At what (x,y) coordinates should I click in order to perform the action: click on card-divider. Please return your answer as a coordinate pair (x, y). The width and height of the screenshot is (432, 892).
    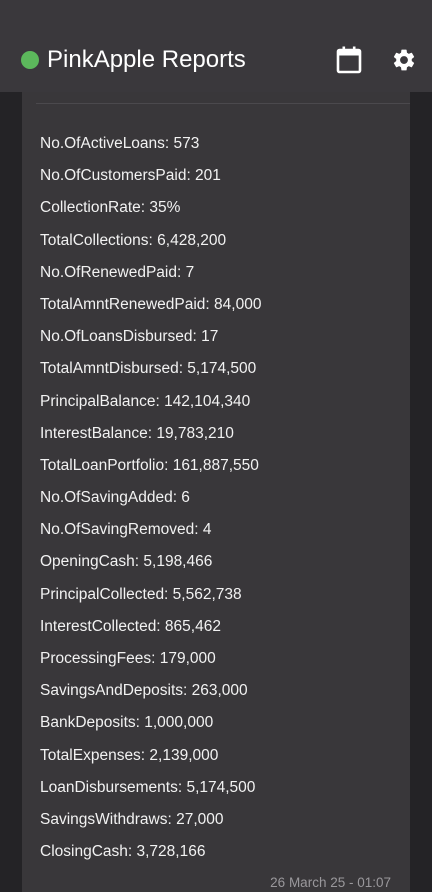
    Looking at the image, I should click on (223, 103).